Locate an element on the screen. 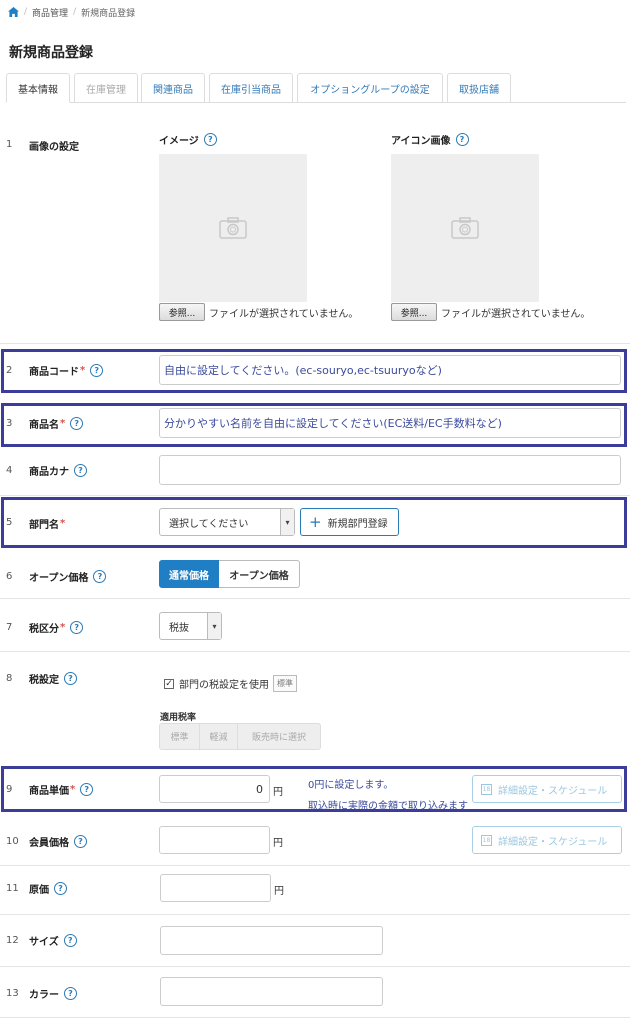 The height and width of the screenshot is (1024, 630). plus-icon: + is located at coordinates (315, 521).